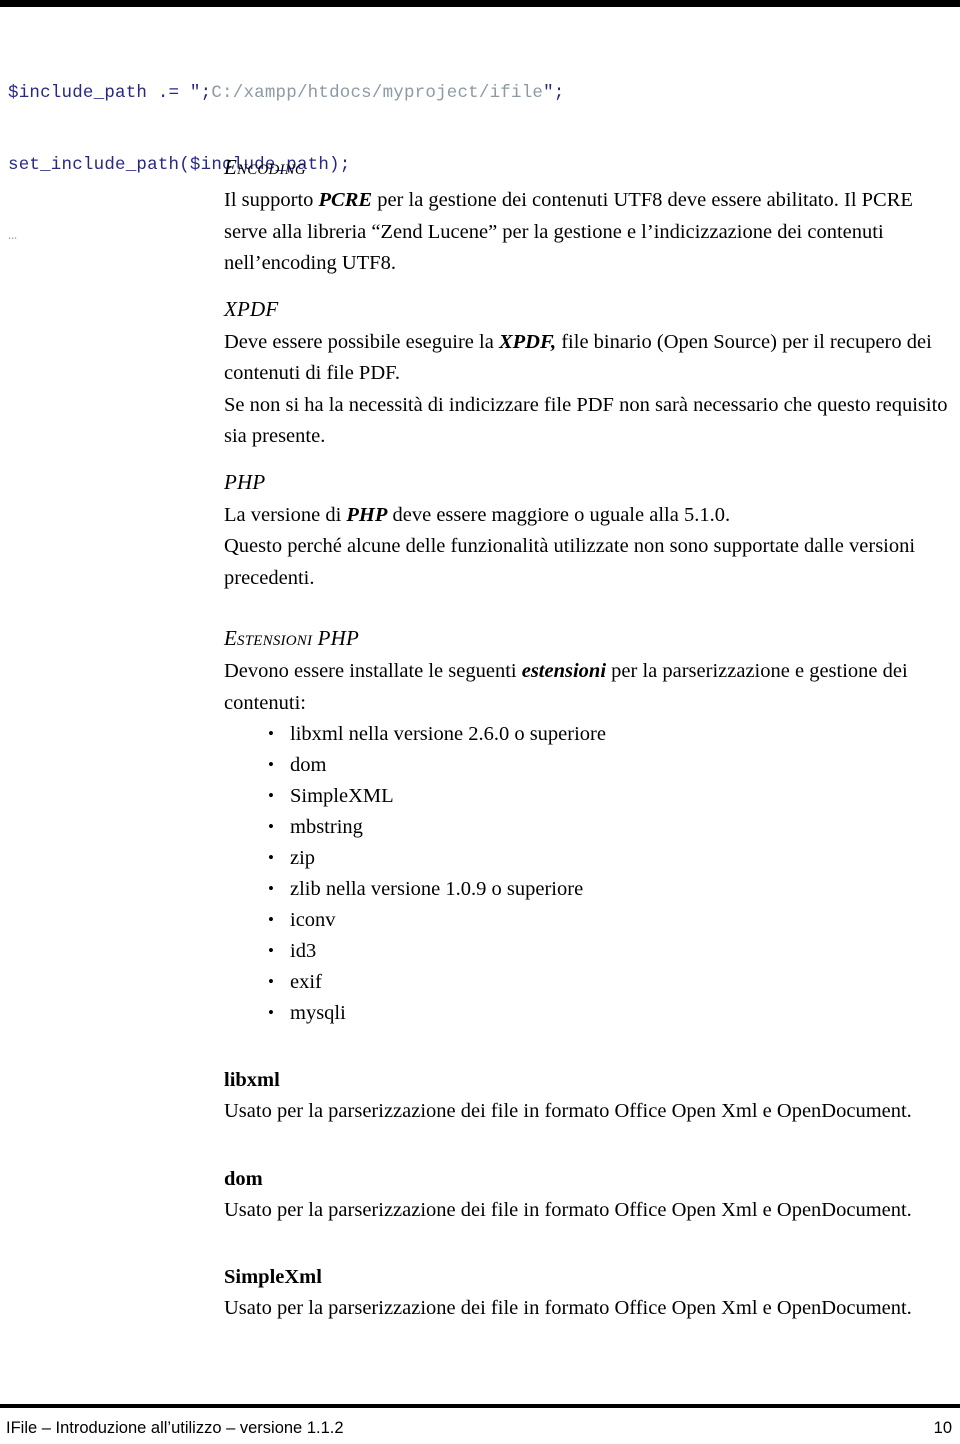 The width and height of the screenshot is (960, 1444). What do you see at coordinates (942, 1428) in the screenshot?
I see `footer-page-number: 10` at bounding box center [942, 1428].